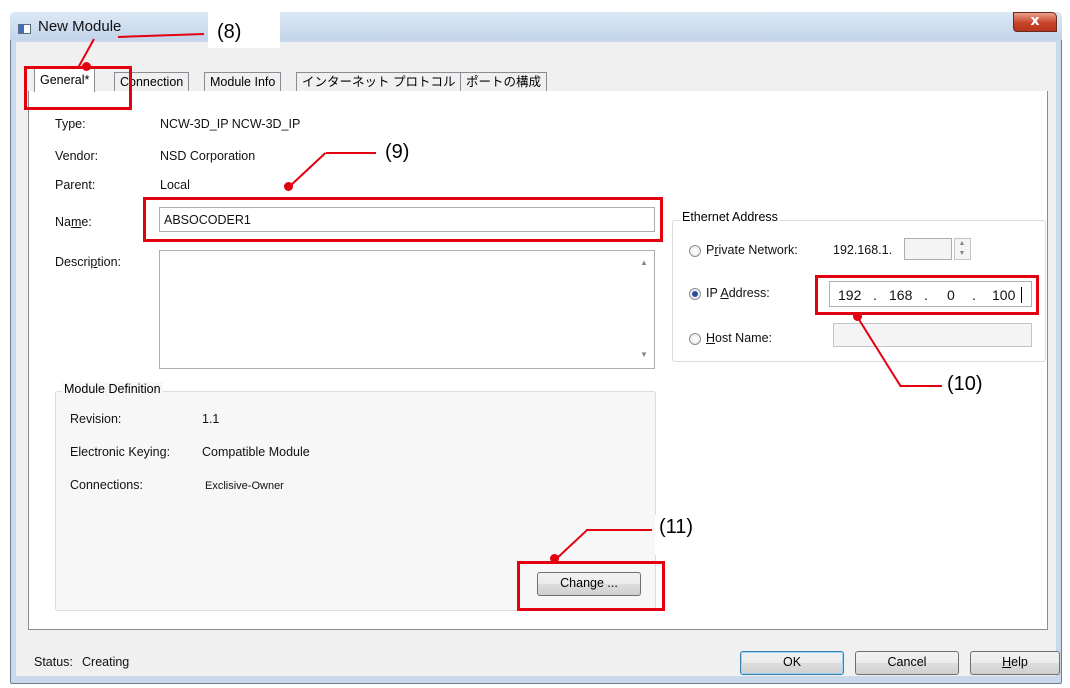 Image resolution: width=1070 pixels, height=688 pixels. I want to click on parent-label: Parent:, so click(75, 185).